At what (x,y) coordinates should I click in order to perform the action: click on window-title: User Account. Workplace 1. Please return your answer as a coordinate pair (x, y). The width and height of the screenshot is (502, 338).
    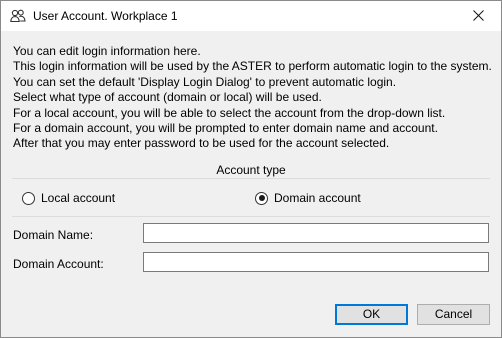
    Looking at the image, I should click on (105, 16).